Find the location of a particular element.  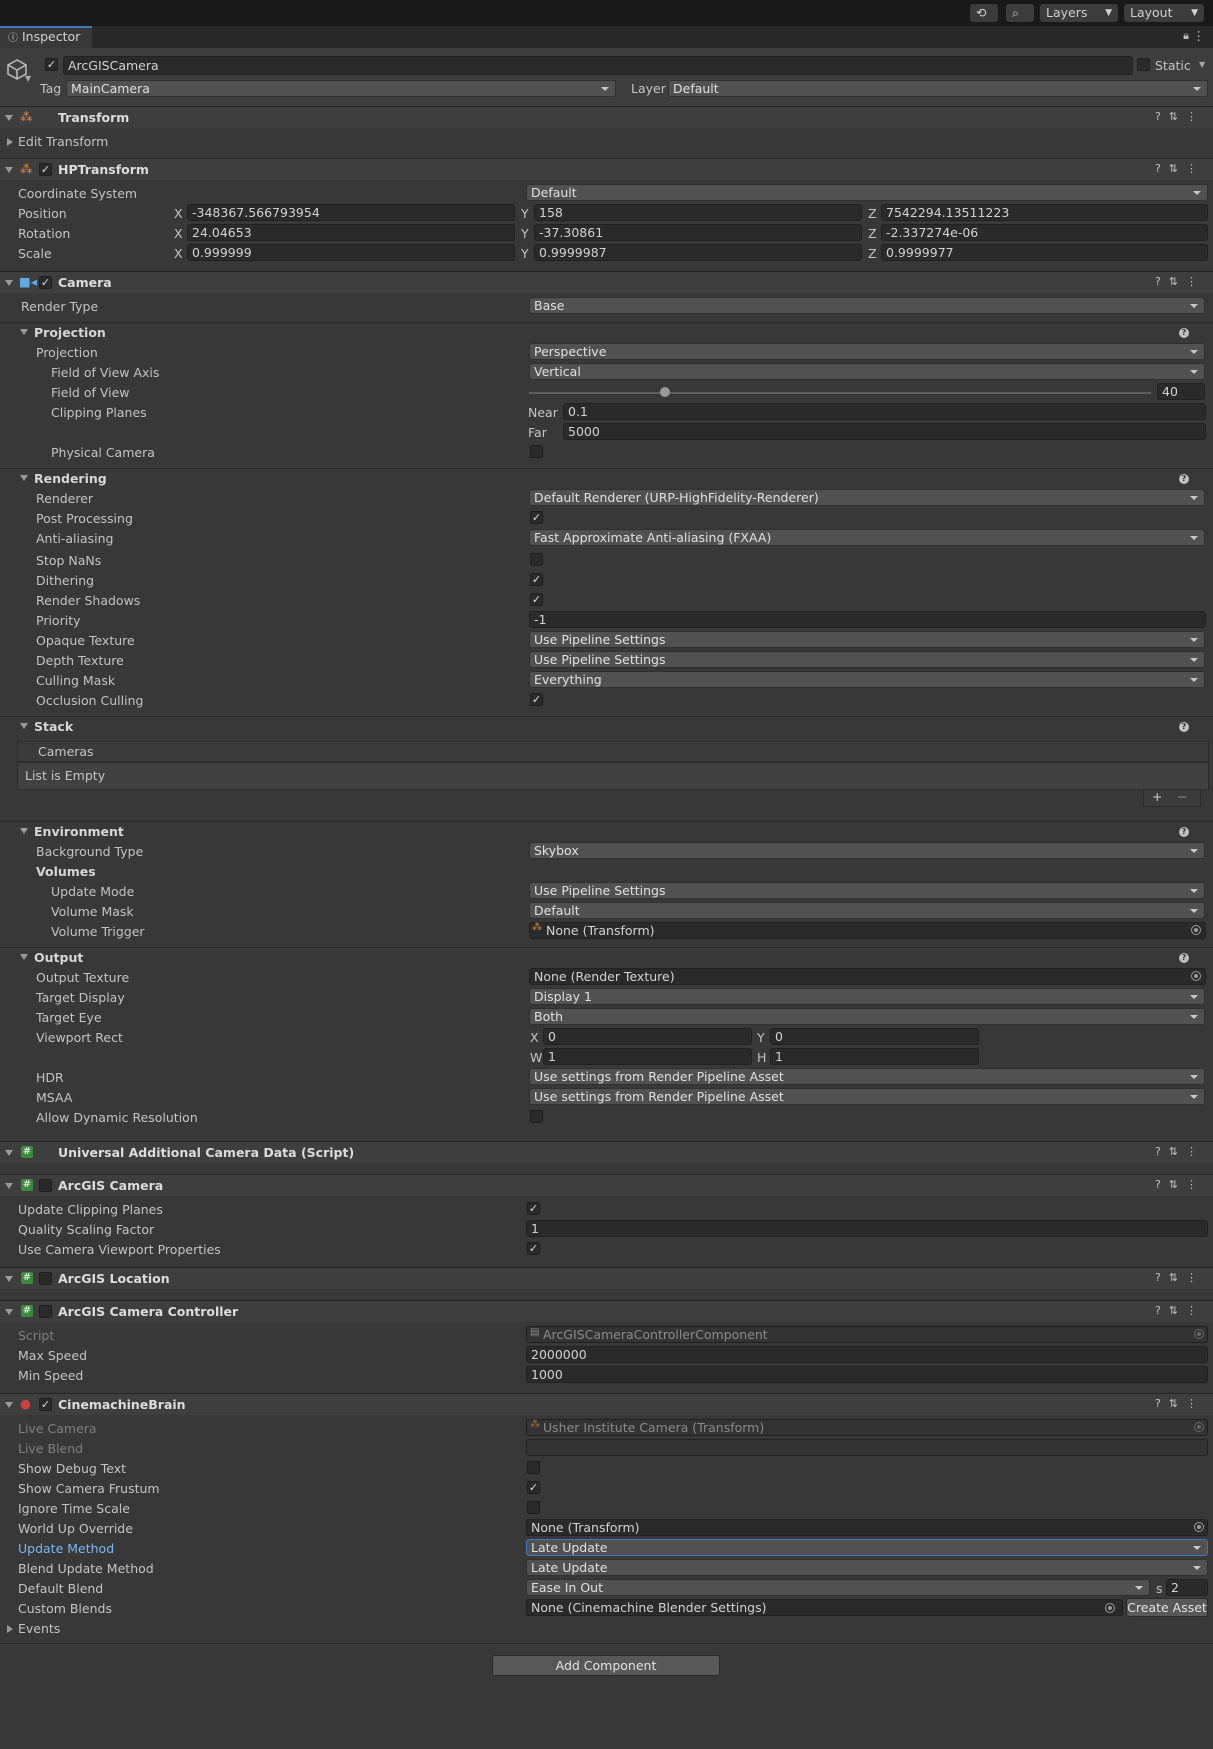

background-type-dropdown: Skybox is located at coordinates (867, 850).